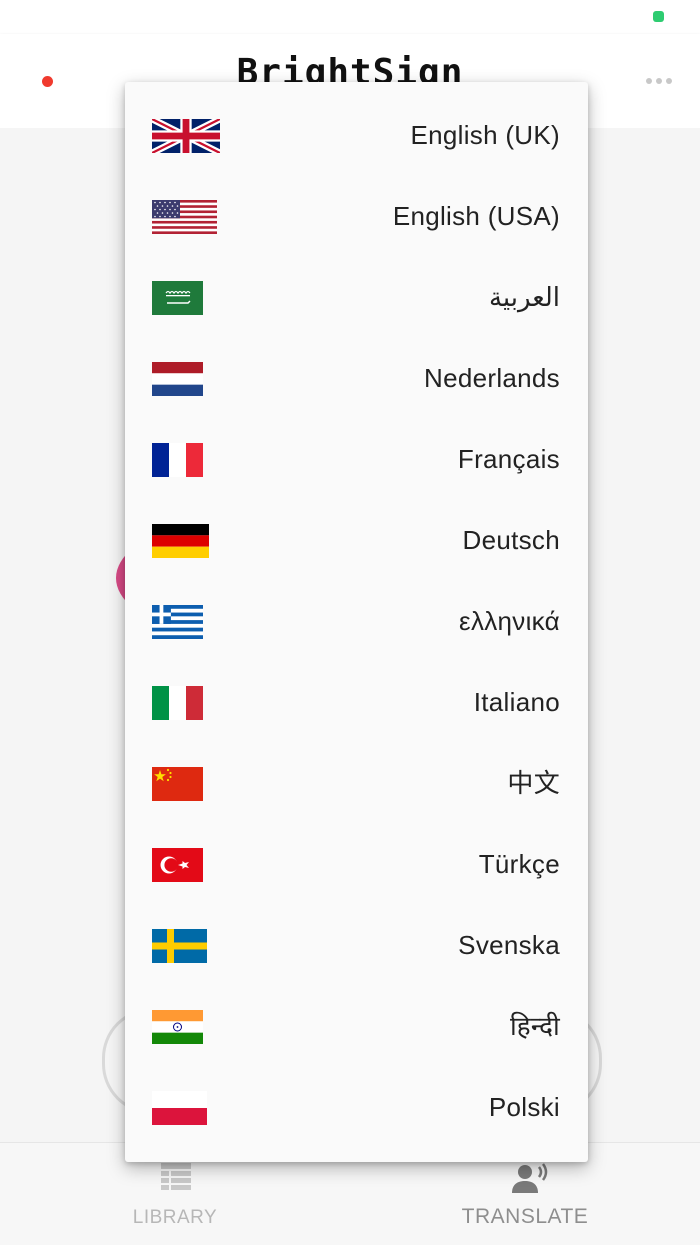 This screenshot has width=700, height=1245. I want to click on china-flag-icon, so click(177, 783).